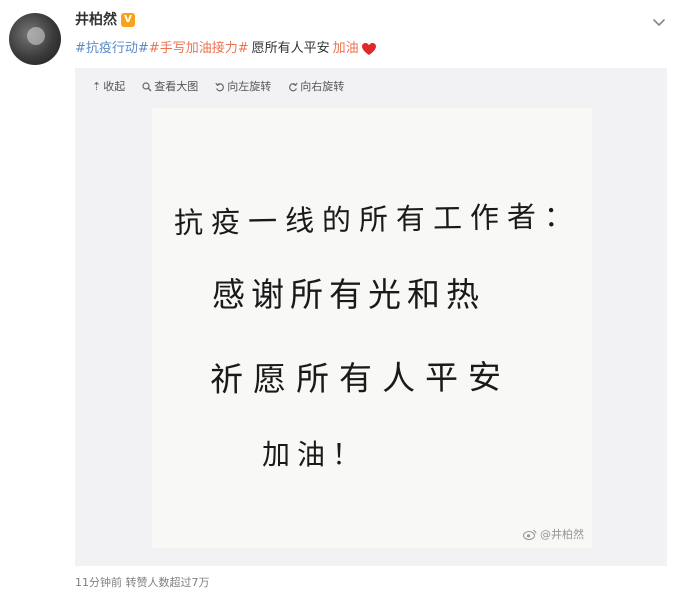 The height and width of the screenshot is (597, 675). Describe the element at coordinates (128, 20) in the screenshot. I see `verified-badge-icon: V` at that location.